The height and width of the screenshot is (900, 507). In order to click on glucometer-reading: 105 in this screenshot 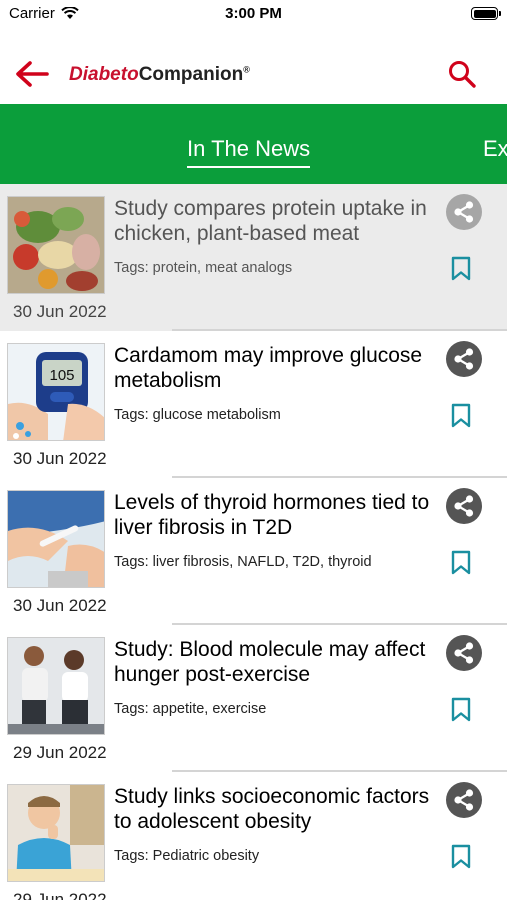, I will do `click(61, 375)`.